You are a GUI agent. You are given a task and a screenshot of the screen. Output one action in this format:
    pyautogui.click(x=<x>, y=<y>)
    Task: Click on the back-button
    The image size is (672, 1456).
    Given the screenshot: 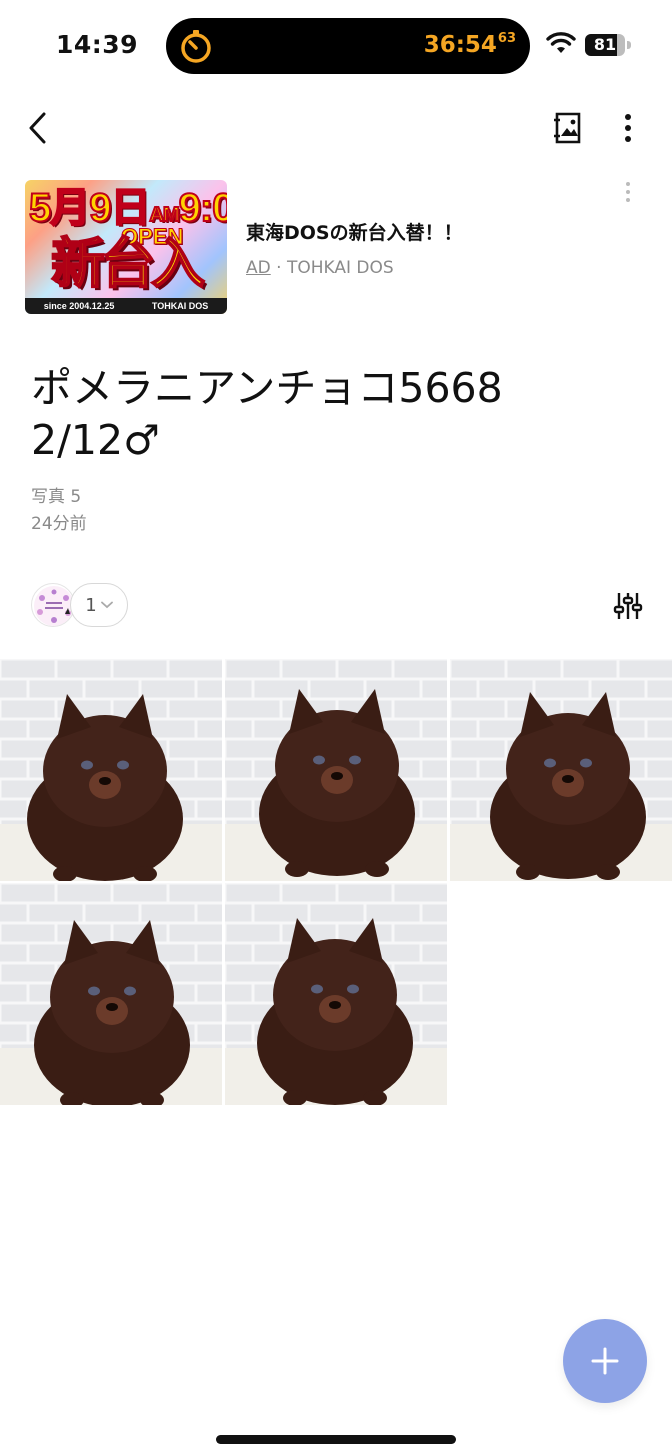 What is the action you would take?
    pyautogui.click(x=38, y=128)
    